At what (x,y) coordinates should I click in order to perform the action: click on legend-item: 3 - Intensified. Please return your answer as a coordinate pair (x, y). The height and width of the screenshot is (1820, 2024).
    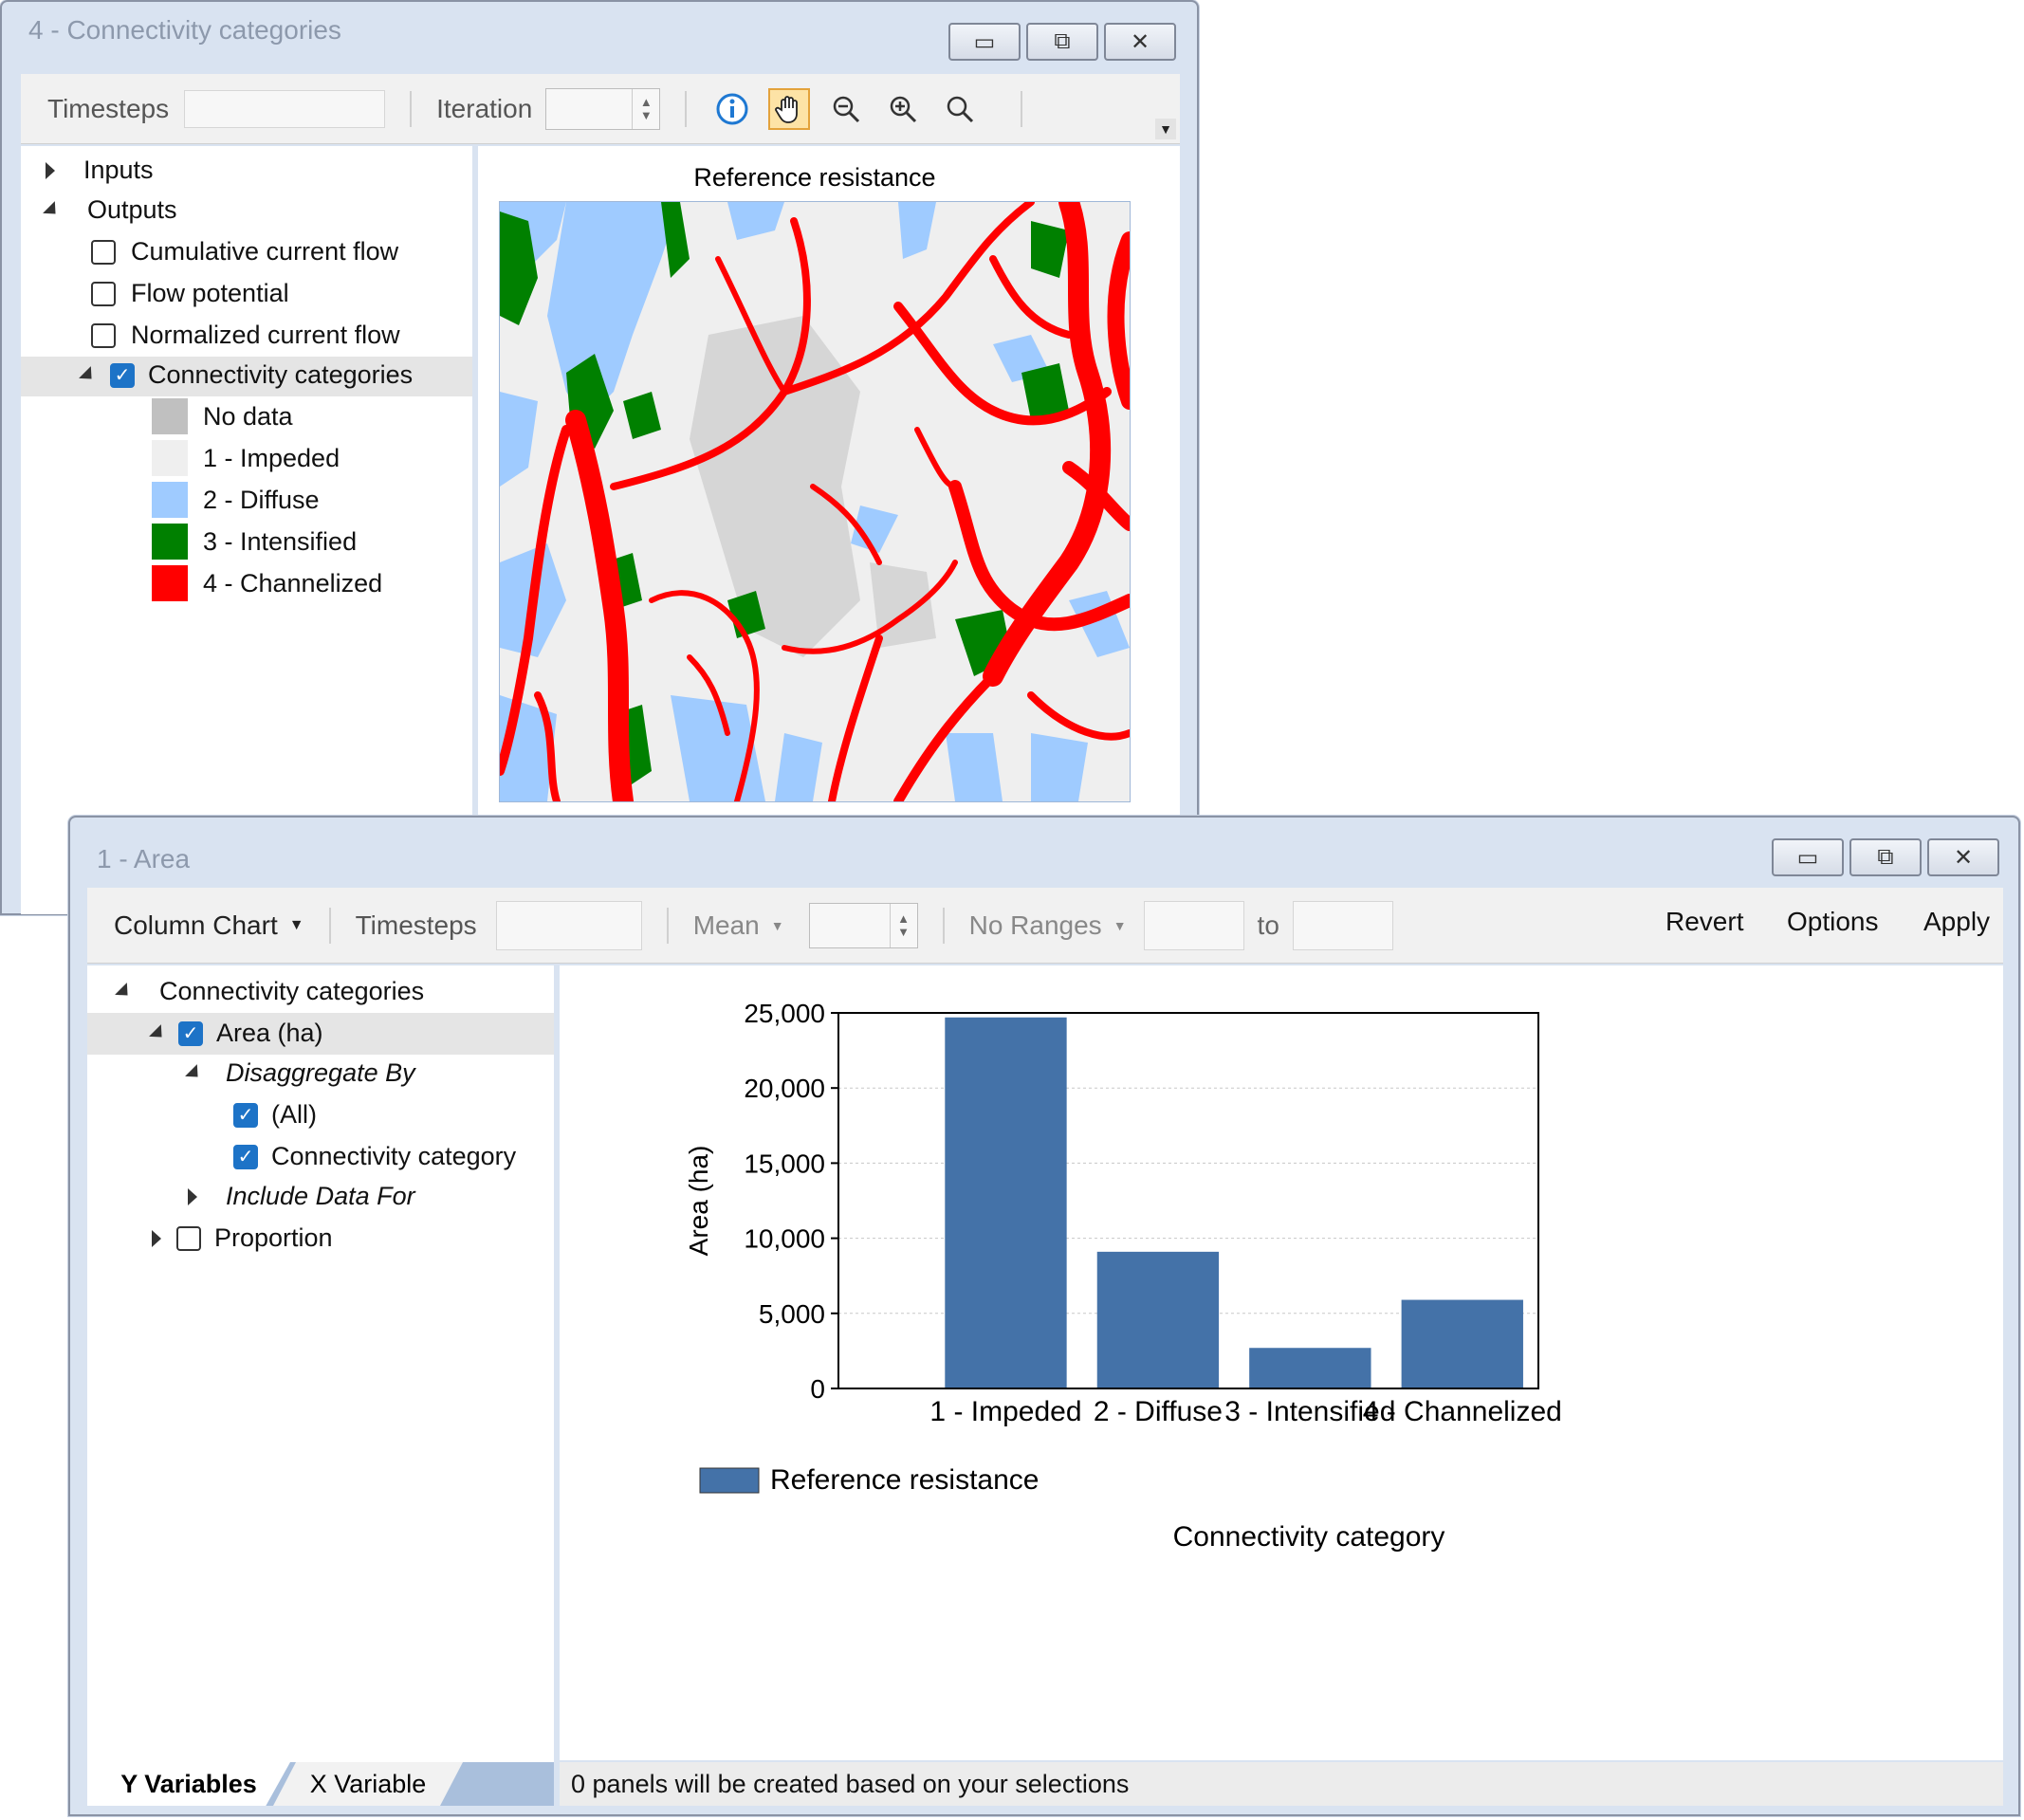
    Looking at the image, I should click on (254, 542).